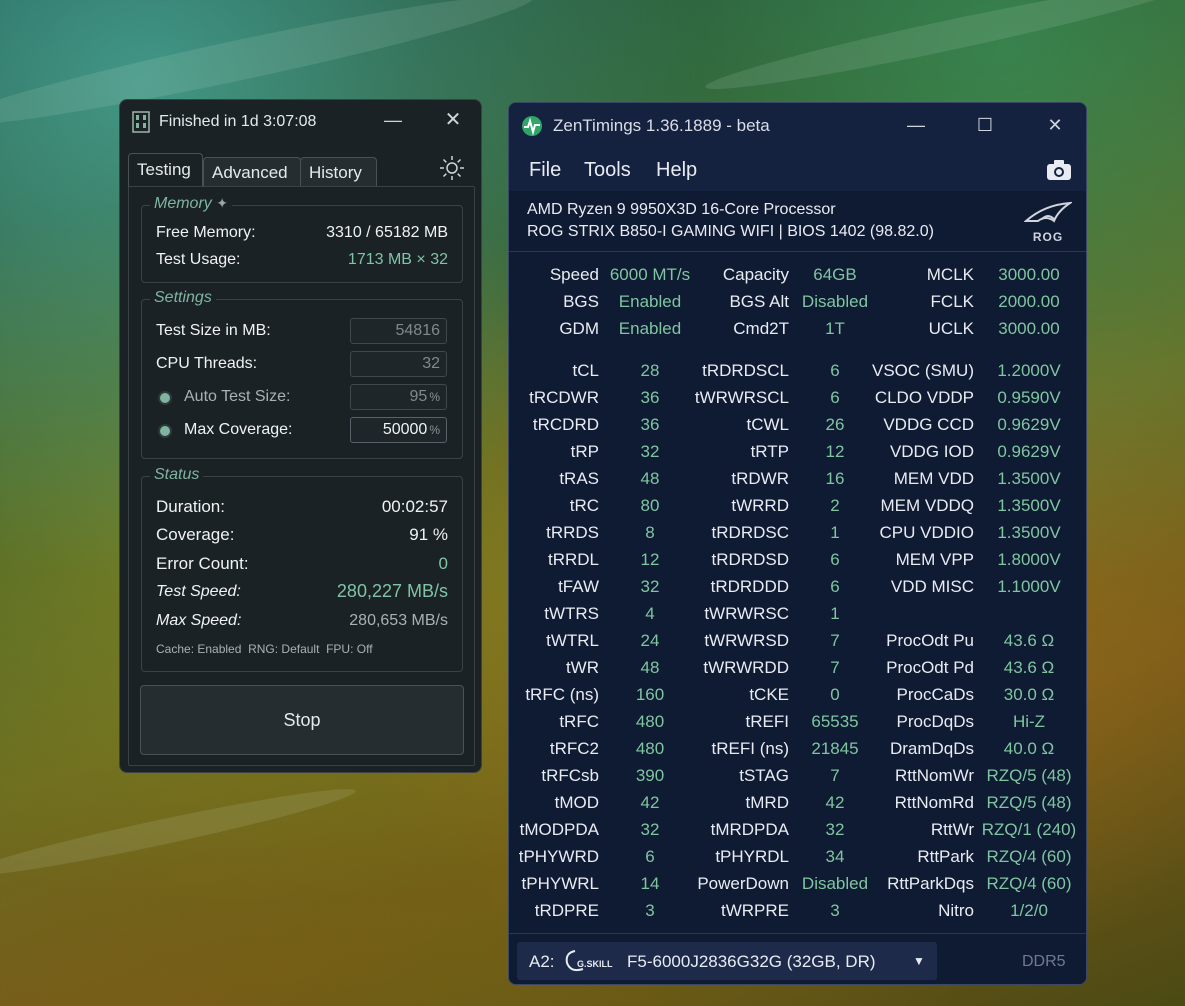 The image size is (1185, 1006). What do you see at coordinates (767, 721) in the screenshot?
I see `timing-label: tREFI` at bounding box center [767, 721].